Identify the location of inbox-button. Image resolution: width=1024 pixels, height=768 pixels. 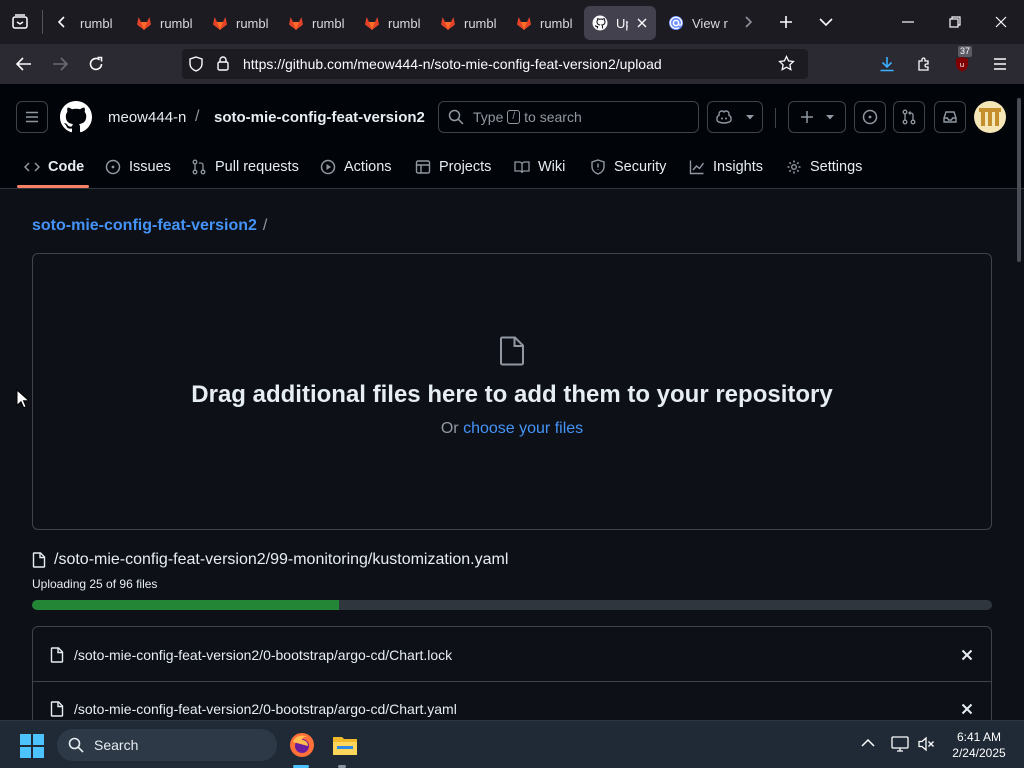
(950, 117).